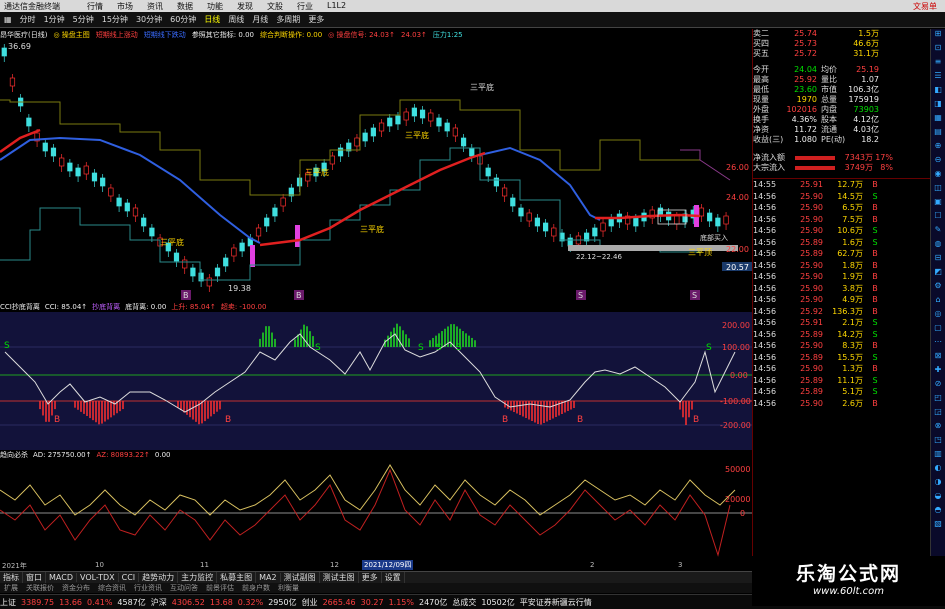 The image size is (945, 609). Describe the element at coordinates (831, 34) in the screenshot. I see `ask-spacer` at that location.